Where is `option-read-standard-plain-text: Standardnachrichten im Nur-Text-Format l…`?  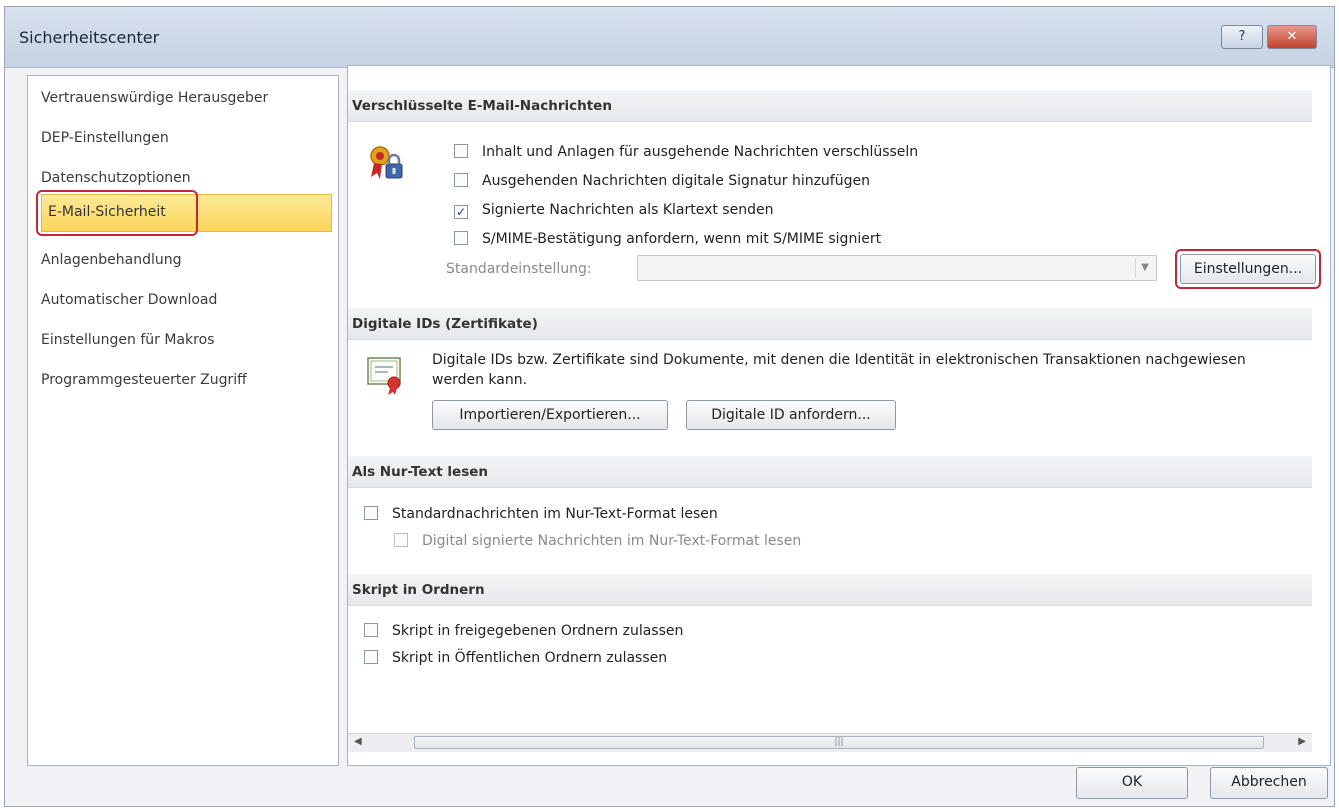 option-read-standard-plain-text: Standardnachrichten im Nur-Text-Format l… is located at coordinates (541, 514).